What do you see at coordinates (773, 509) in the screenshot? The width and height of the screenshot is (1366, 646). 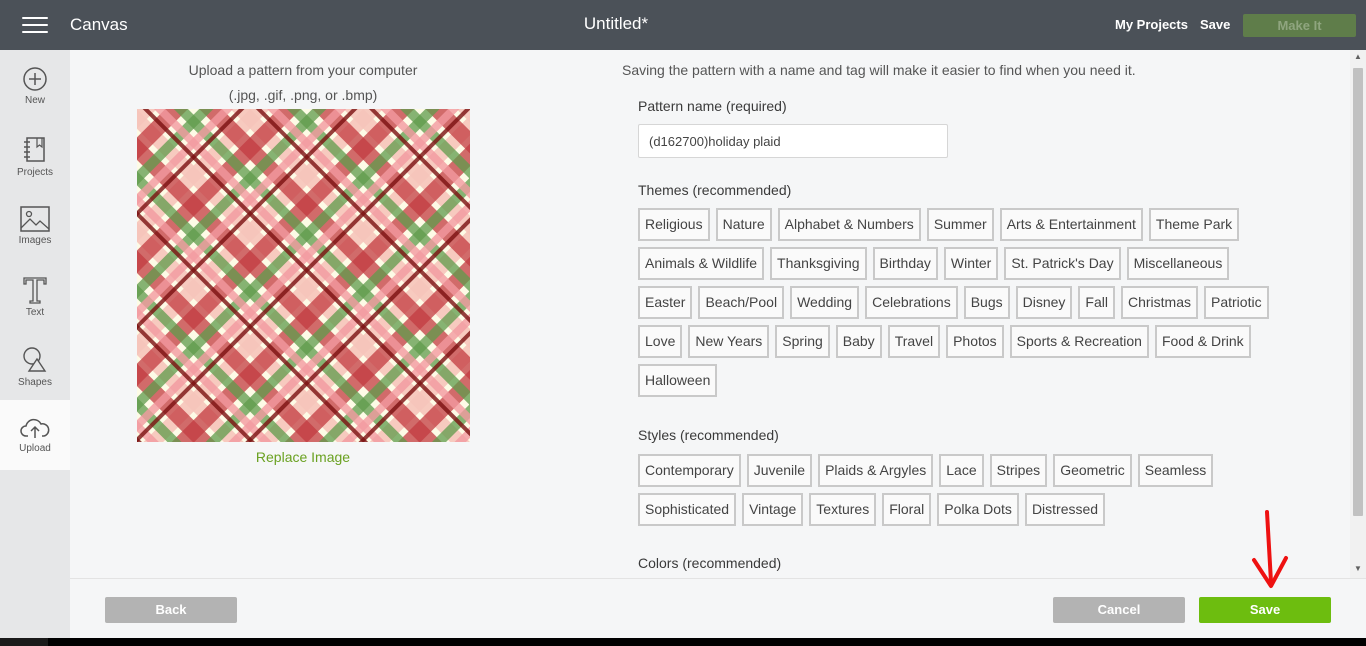 I see `style-tag: Vintage` at bounding box center [773, 509].